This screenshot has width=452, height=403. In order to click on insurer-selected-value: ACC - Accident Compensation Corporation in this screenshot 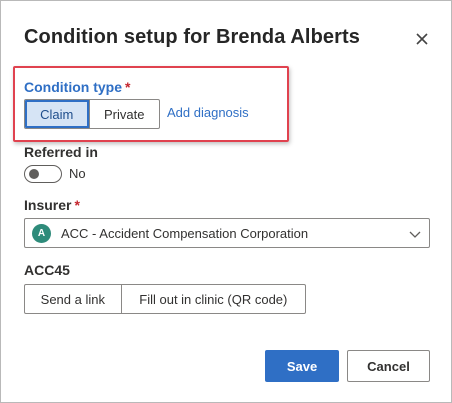, I will do `click(185, 233)`.